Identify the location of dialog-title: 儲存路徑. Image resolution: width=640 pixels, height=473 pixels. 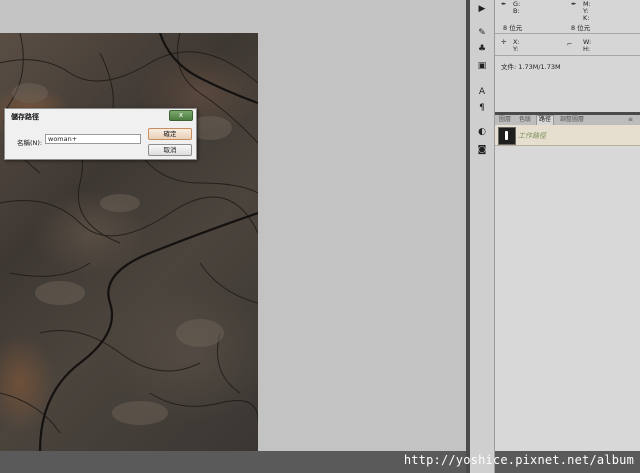
(25, 117).